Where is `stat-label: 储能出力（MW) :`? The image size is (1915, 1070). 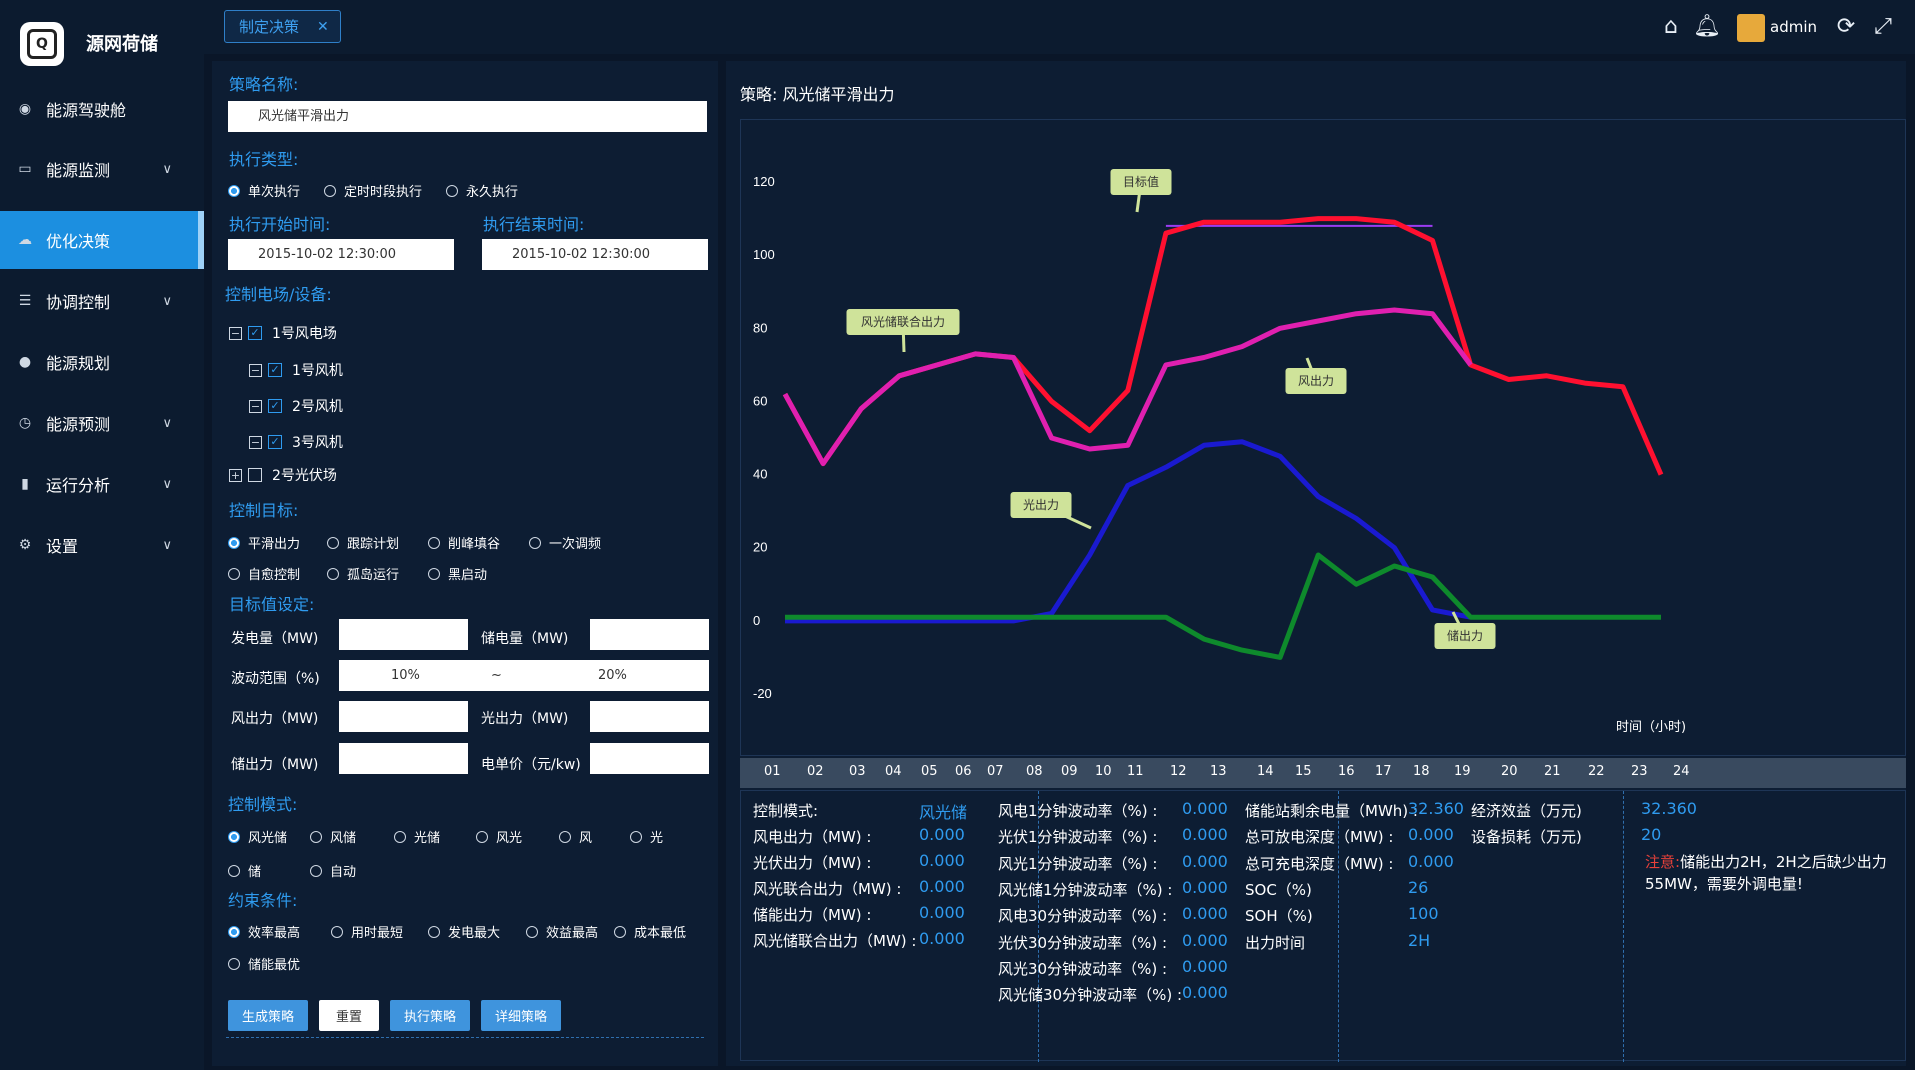 stat-label: 储能出力（MW) : is located at coordinates (812, 915).